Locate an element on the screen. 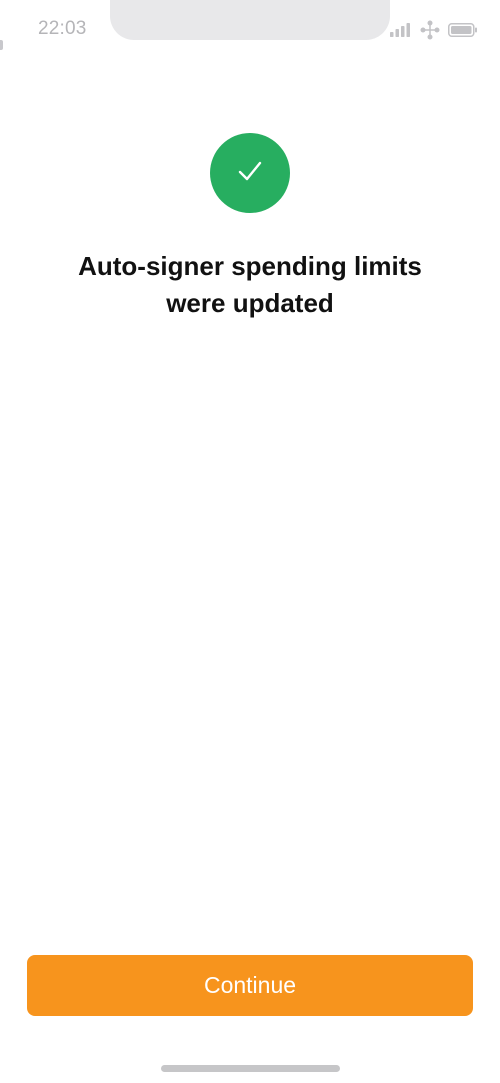 Image resolution: width=500 pixels, height=1083 pixels. edge-mark is located at coordinates (1, 45).